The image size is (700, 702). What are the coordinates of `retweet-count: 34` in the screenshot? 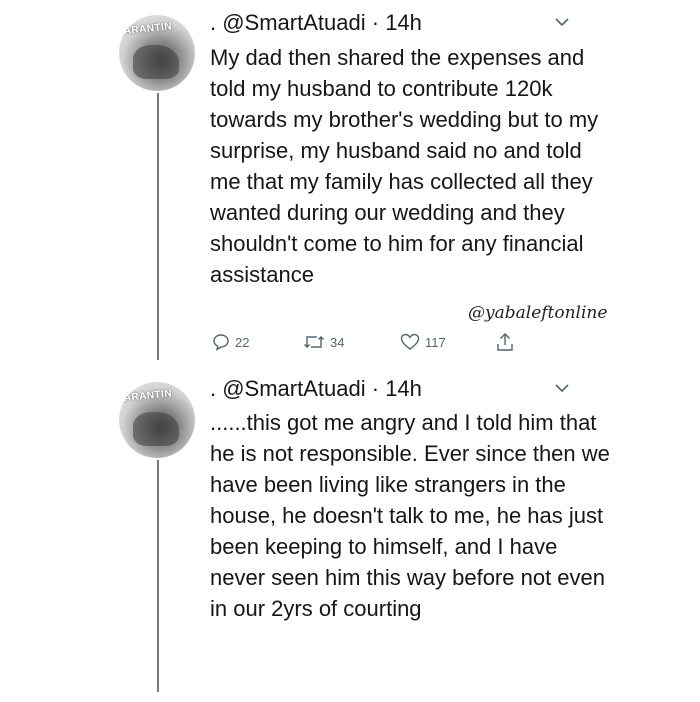 It's located at (337, 342).